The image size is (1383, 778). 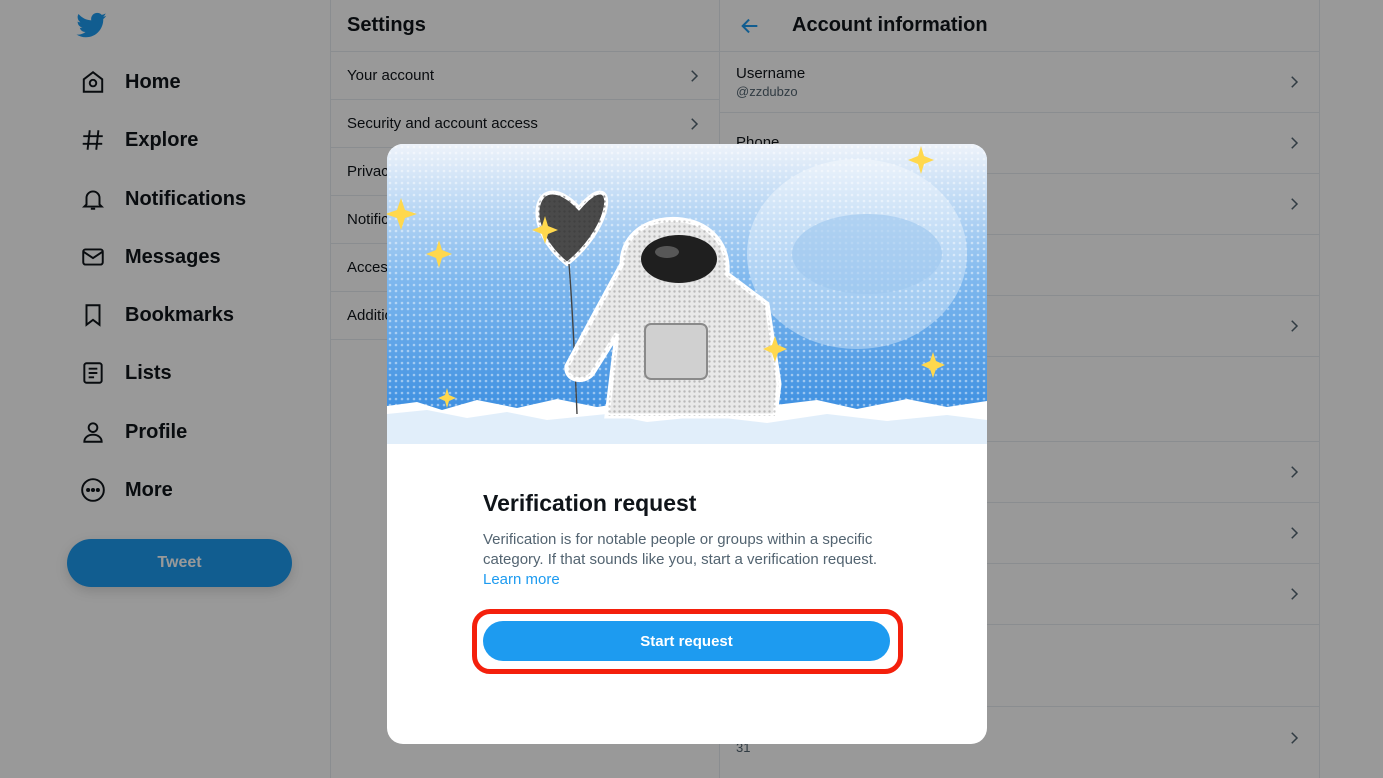 What do you see at coordinates (521, 579) in the screenshot?
I see `learn-more-link: Learn more` at bounding box center [521, 579].